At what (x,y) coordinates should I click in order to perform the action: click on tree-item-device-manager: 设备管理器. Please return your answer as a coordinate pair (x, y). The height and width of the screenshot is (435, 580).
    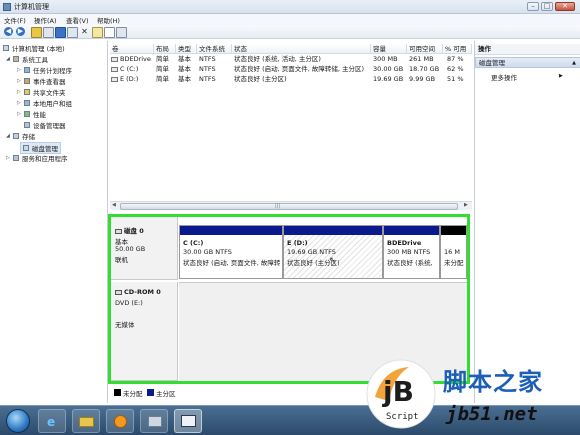
    Looking at the image, I should click on (45, 125).